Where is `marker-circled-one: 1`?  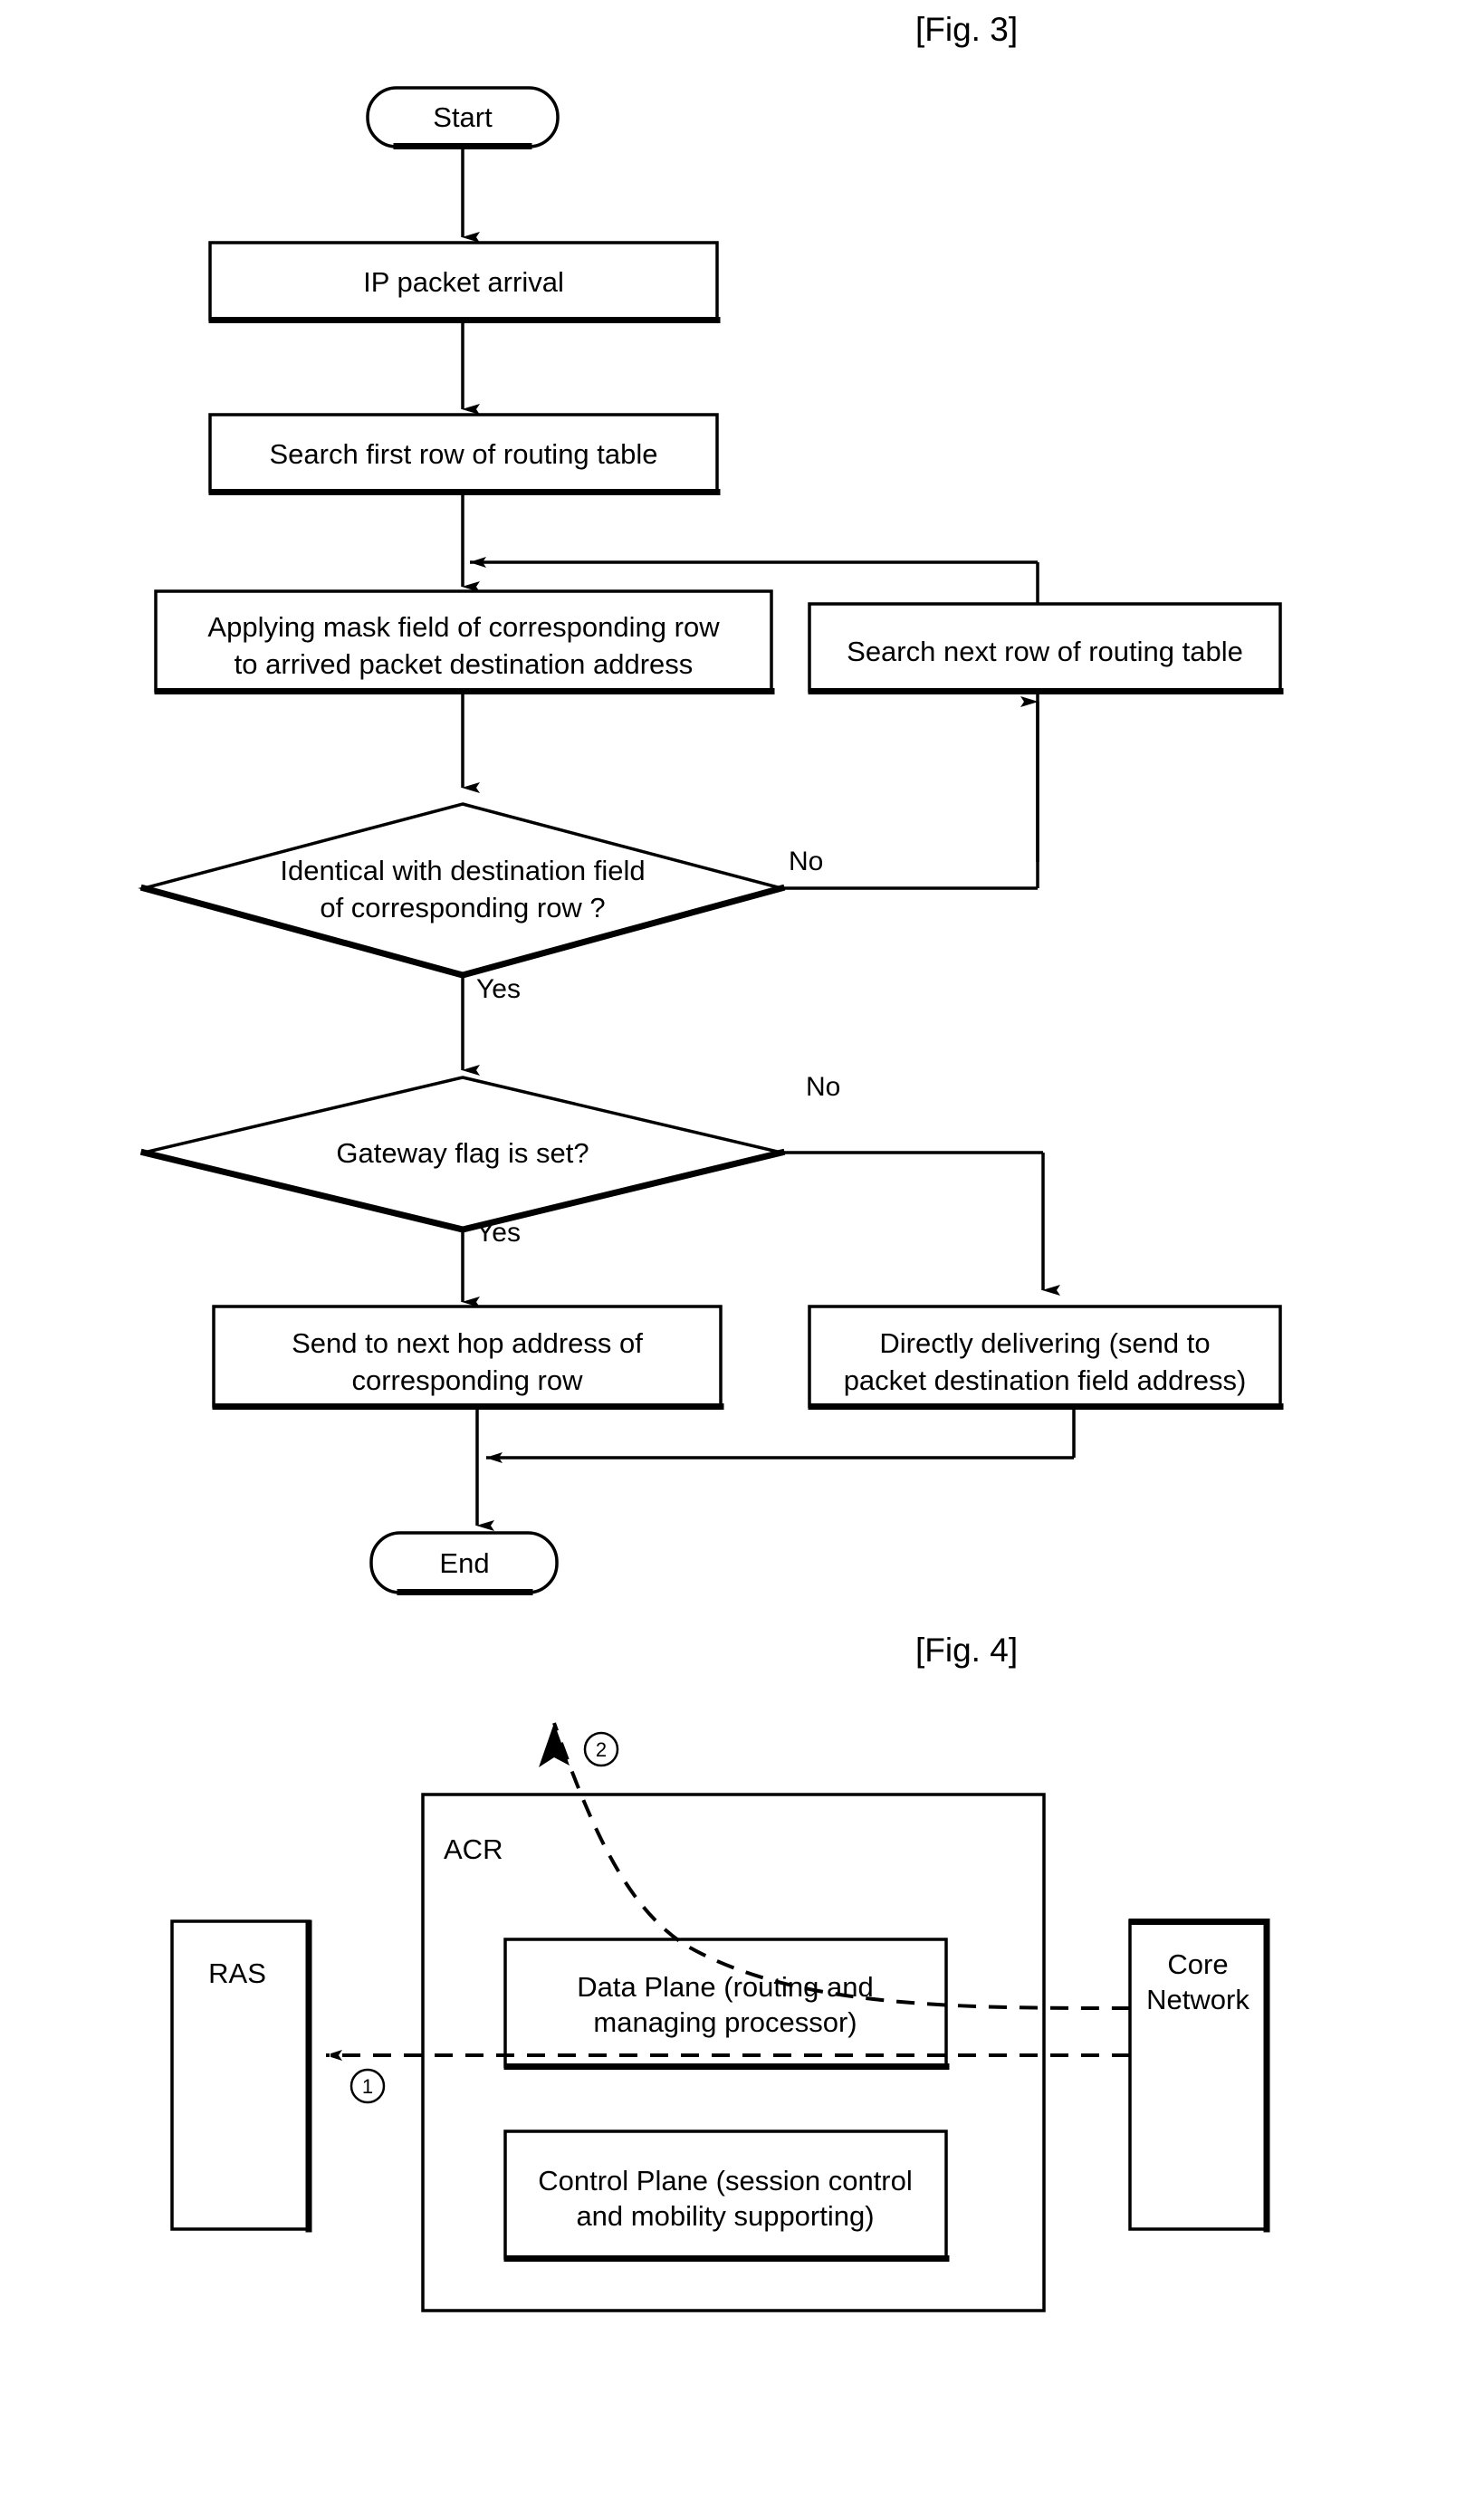 marker-circled-one: 1 is located at coordinates (367, 2086).